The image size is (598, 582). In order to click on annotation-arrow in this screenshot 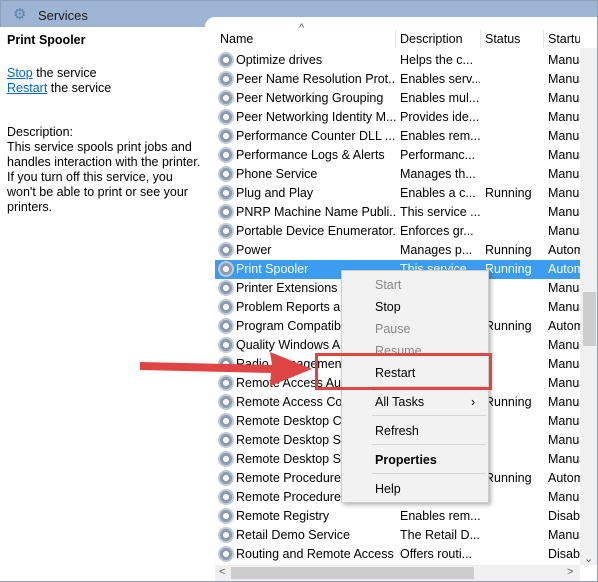, I will do `click(226, 369)`.